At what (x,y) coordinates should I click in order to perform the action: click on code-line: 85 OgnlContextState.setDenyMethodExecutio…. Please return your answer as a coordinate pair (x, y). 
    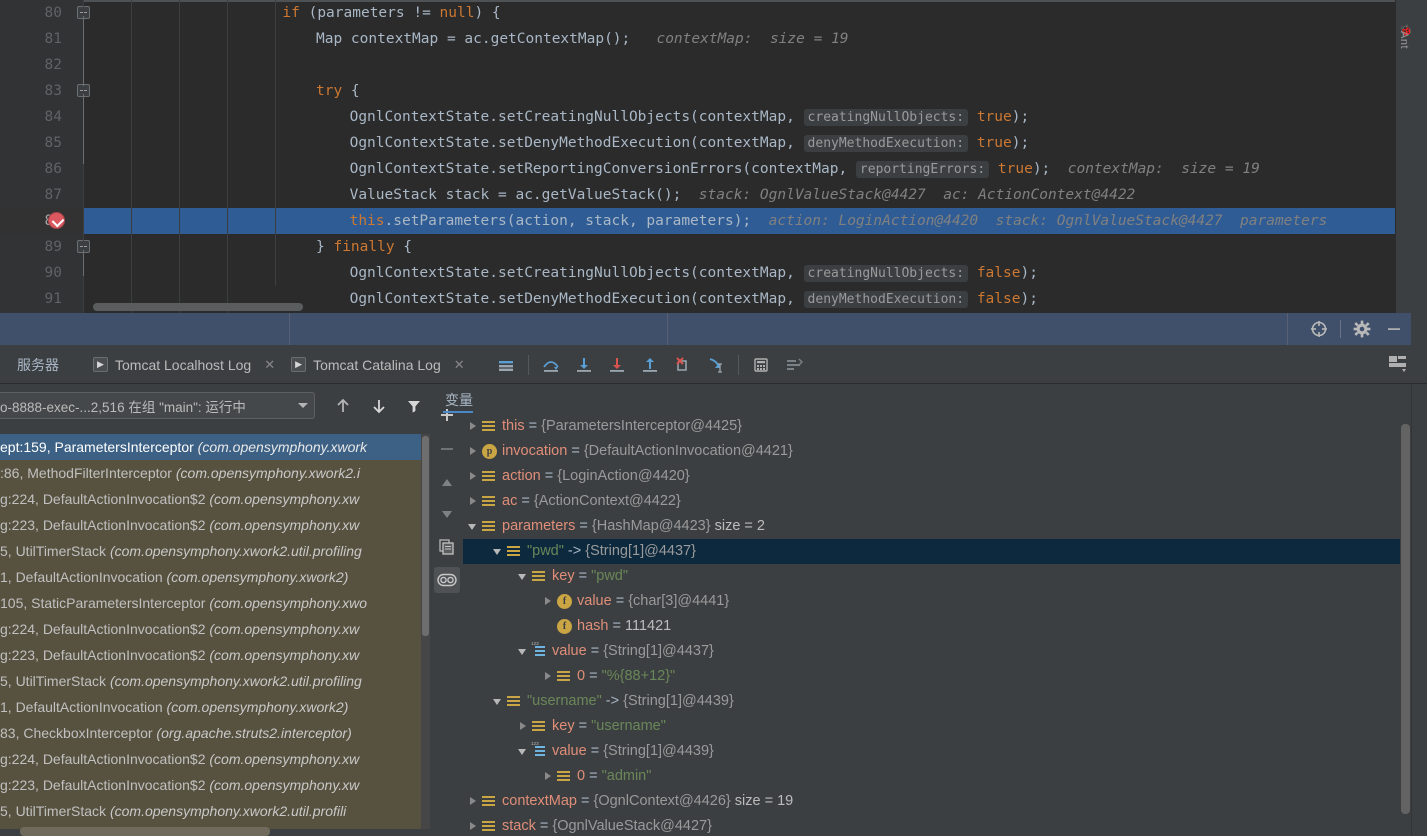
    Looking at the image, I should click on (705, 143).